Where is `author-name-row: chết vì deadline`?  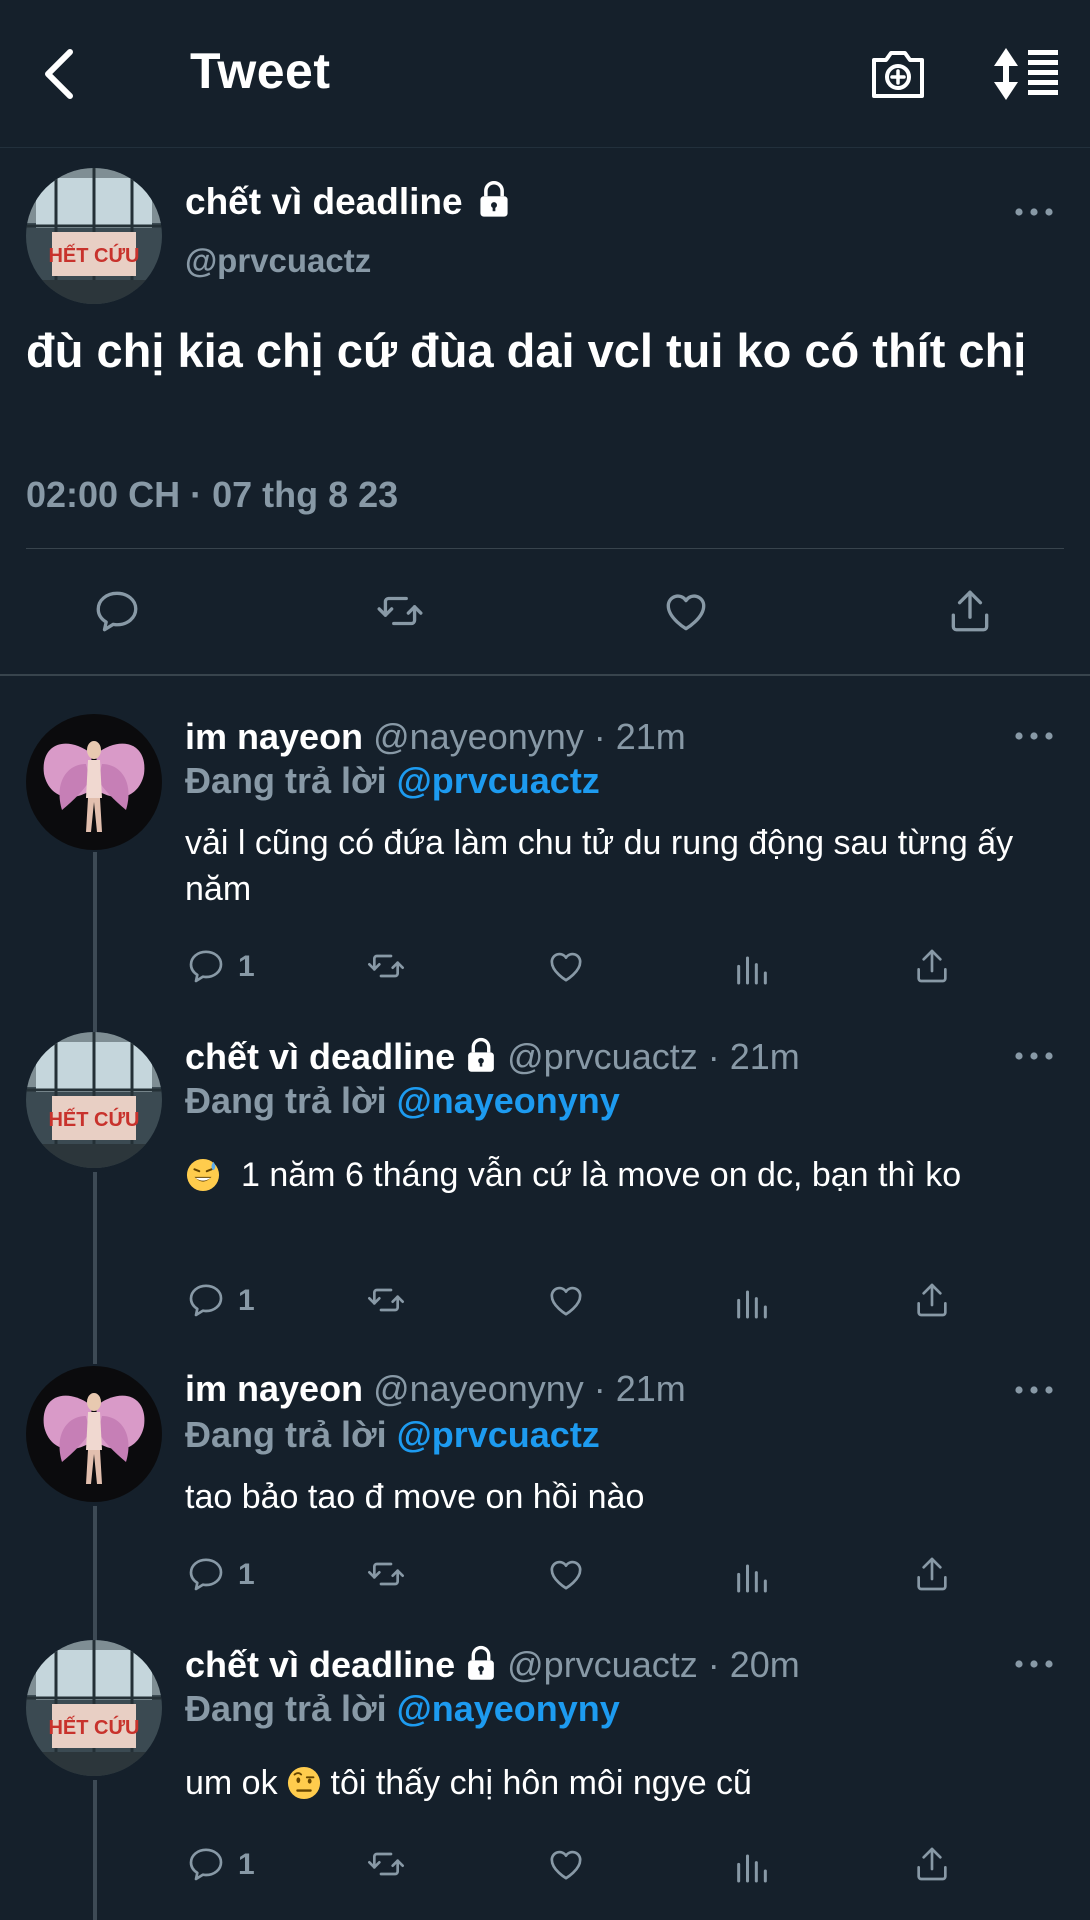 author-name-row: chết vì deadline is located at coordinates (348, 201).